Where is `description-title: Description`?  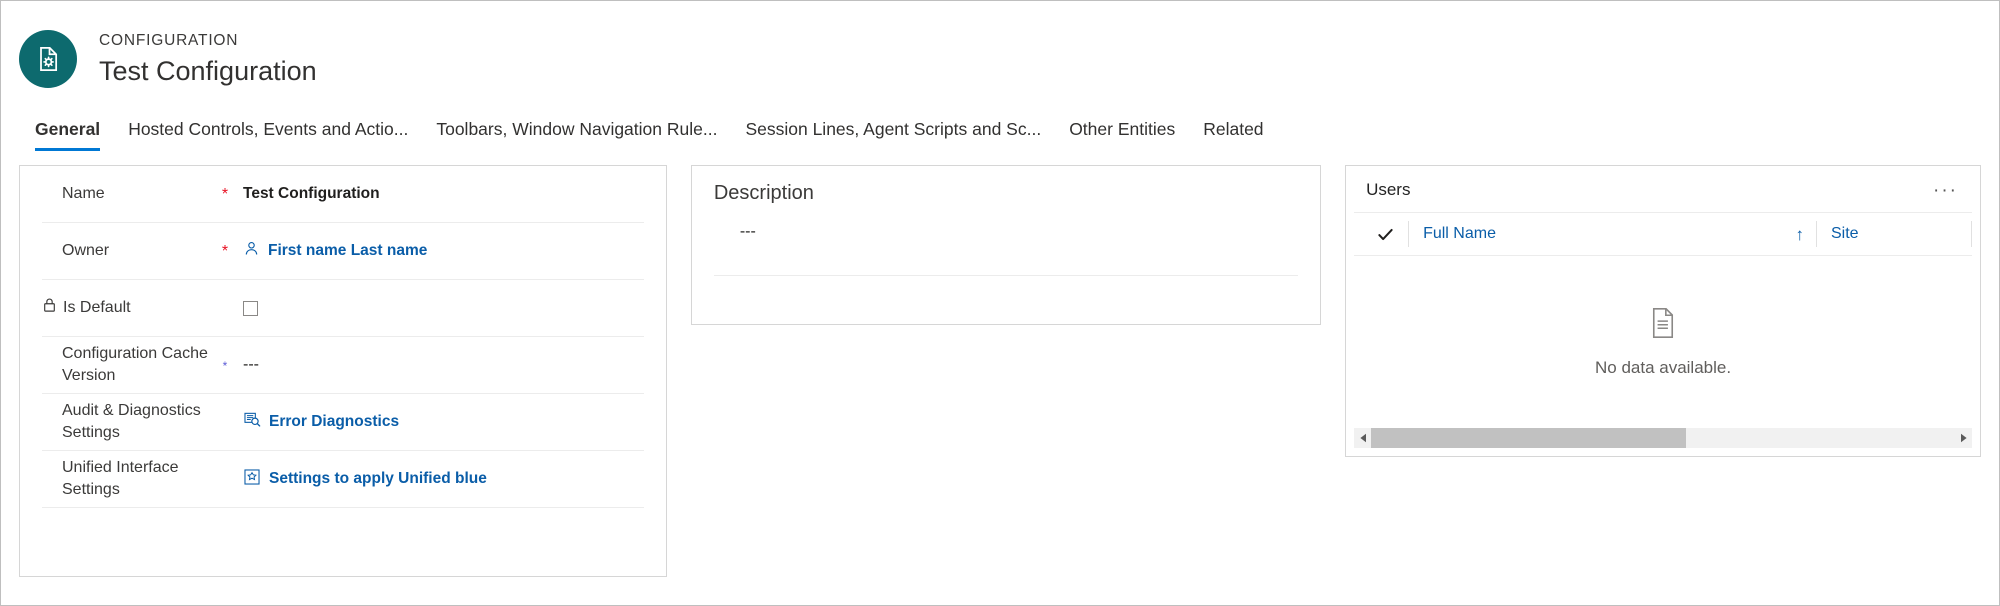
description-title: Description is located at coordinates (763, 193).